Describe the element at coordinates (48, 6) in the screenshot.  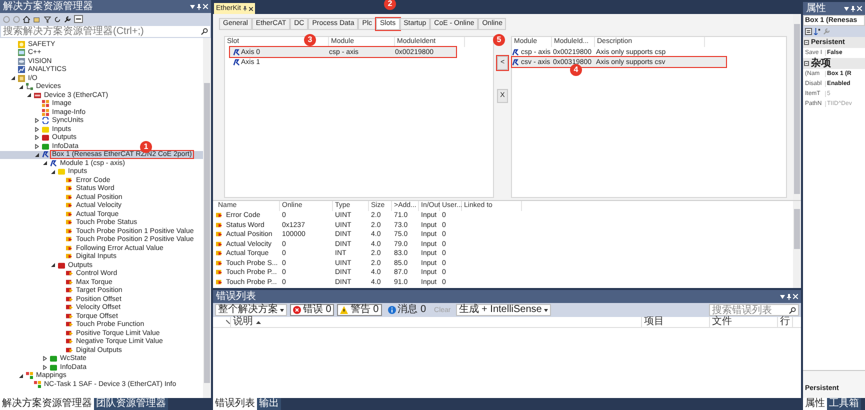
I see `panel-title: 解决方案资源管理器` at that location.